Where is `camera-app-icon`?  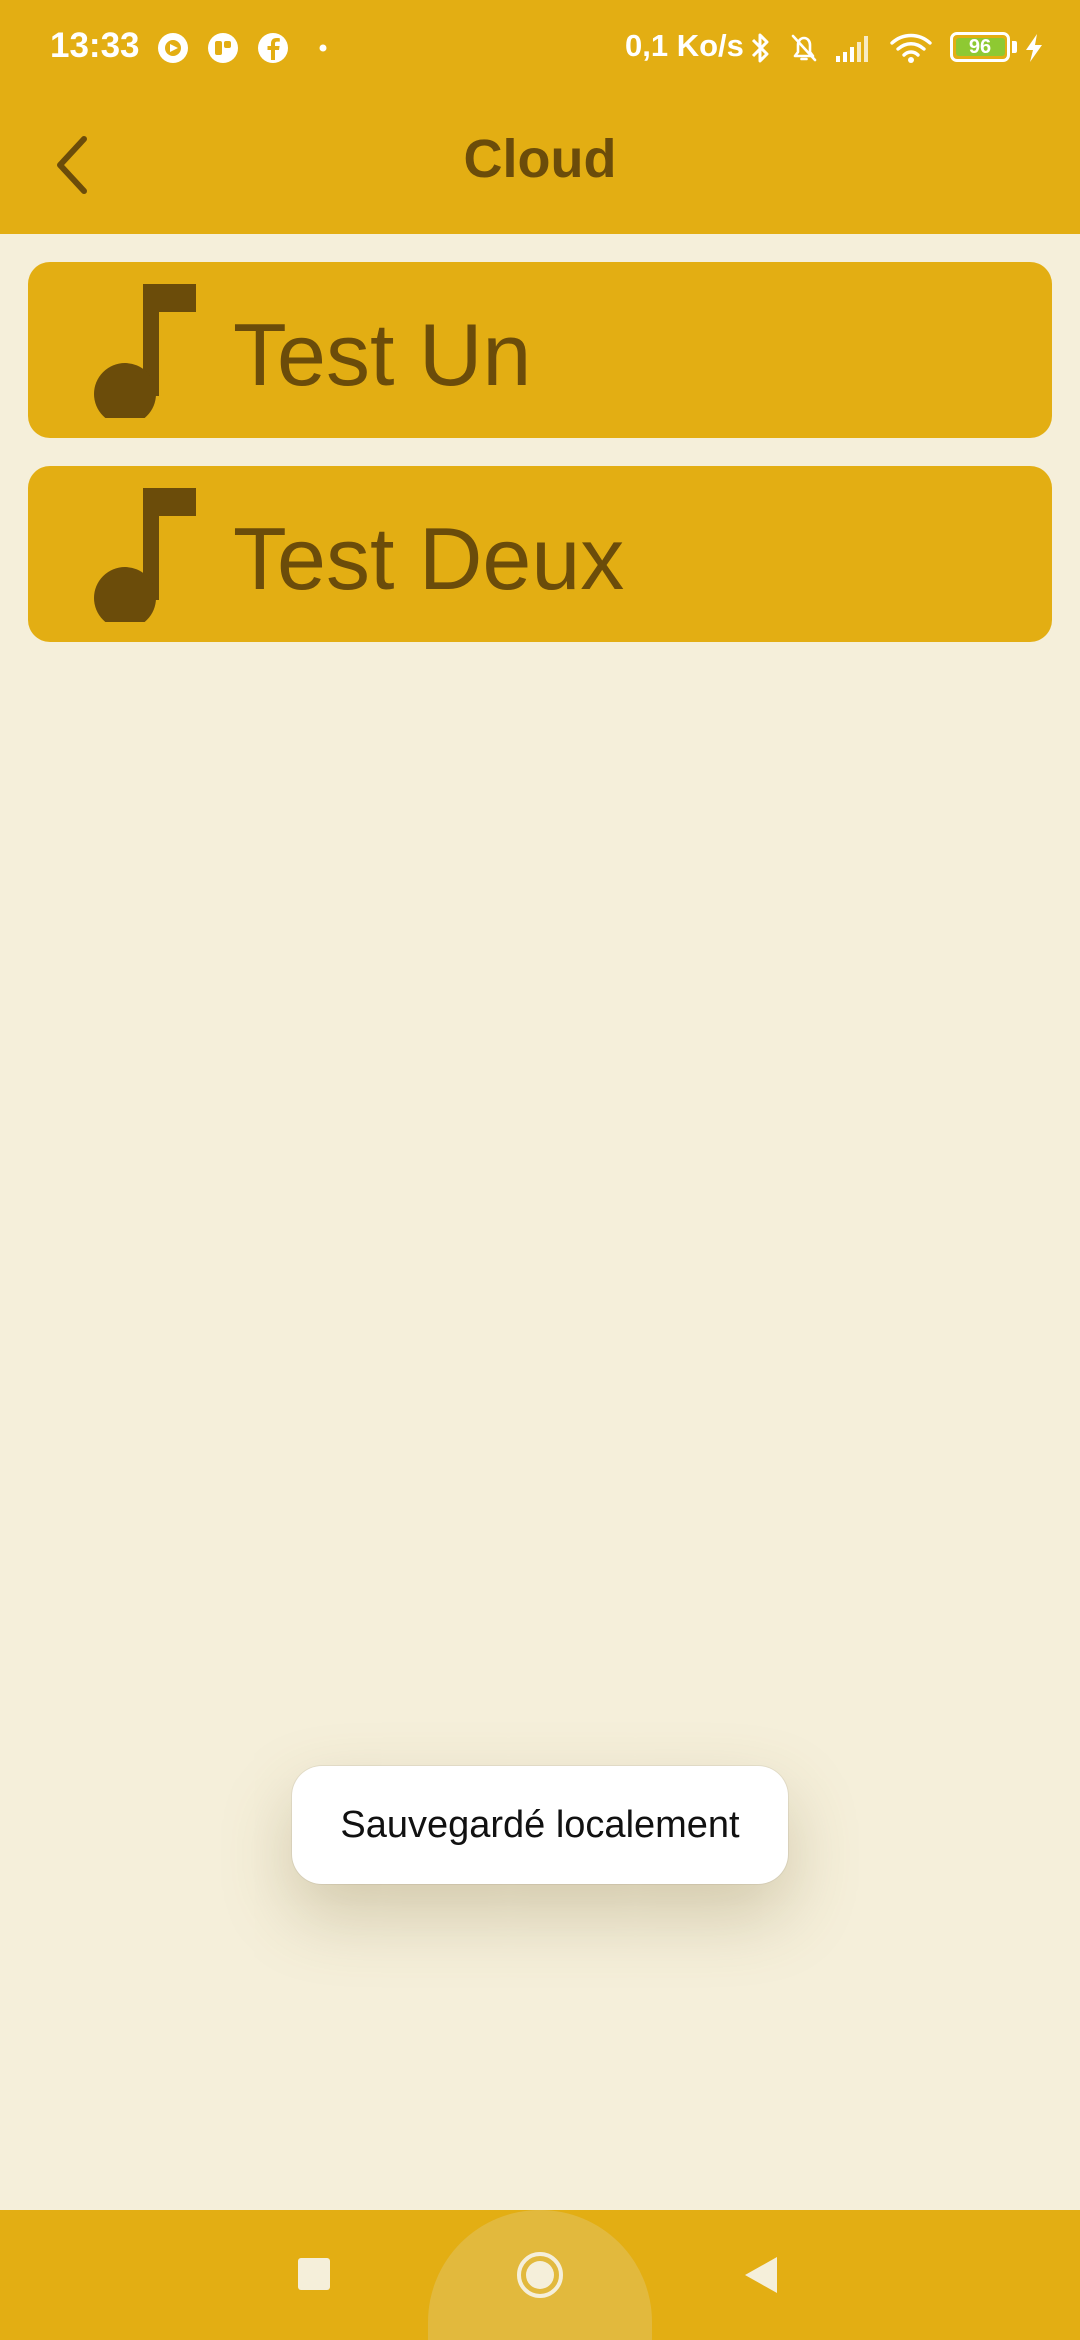
camera-app-icon is located at coordinates (223, 48).